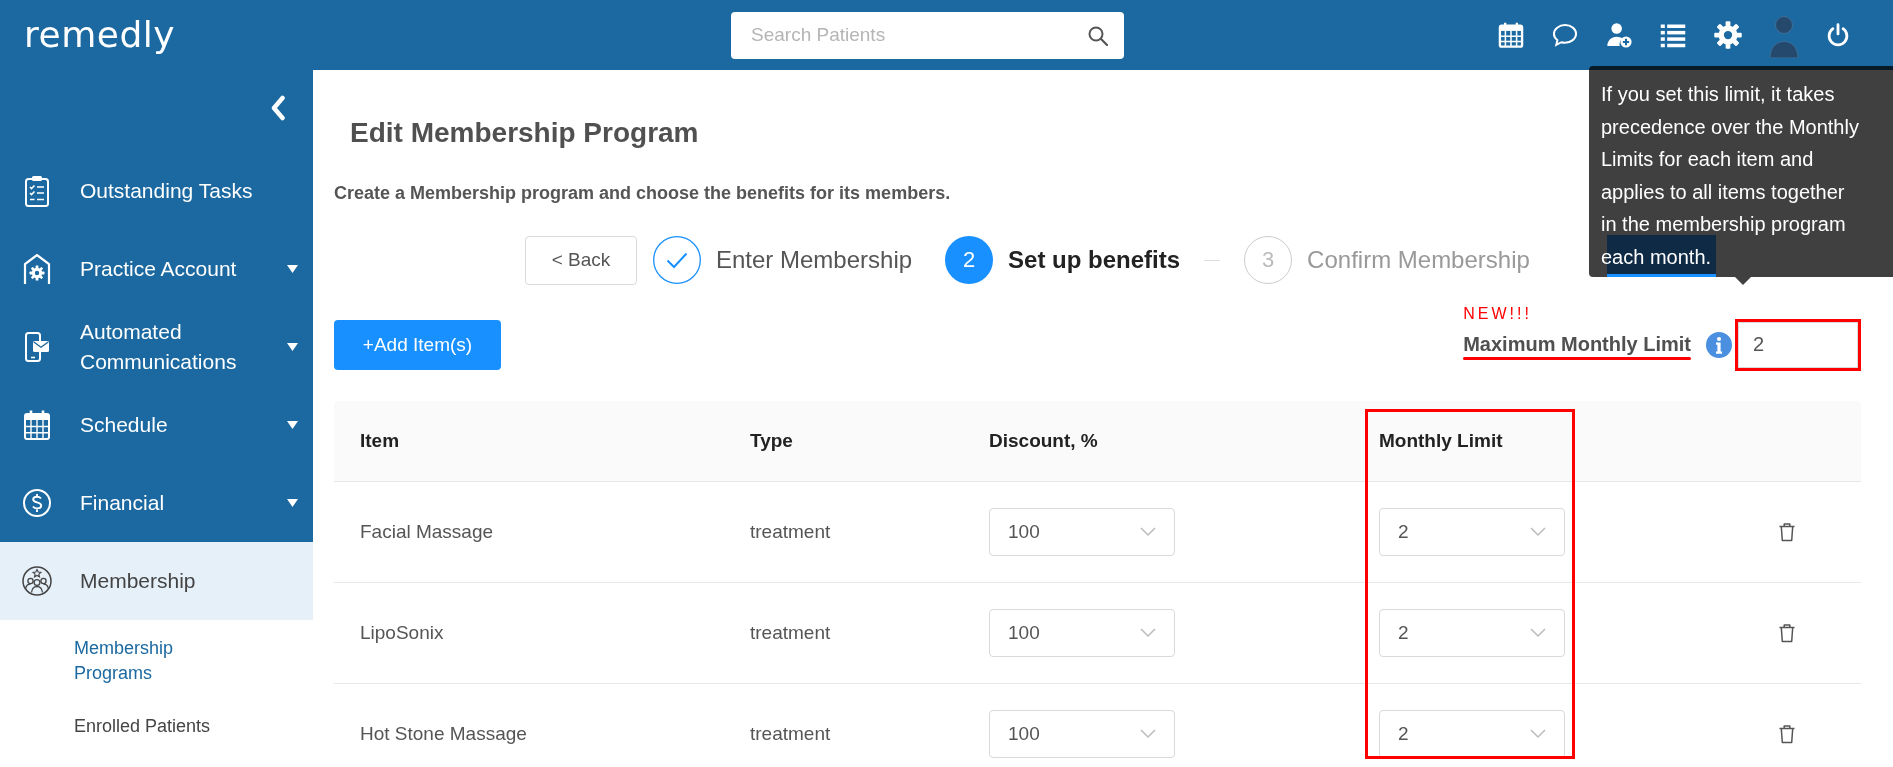 The height and width of the screenshot is (767, 1893). I want to click on sidebar-item: Financial, so click(156, 503).